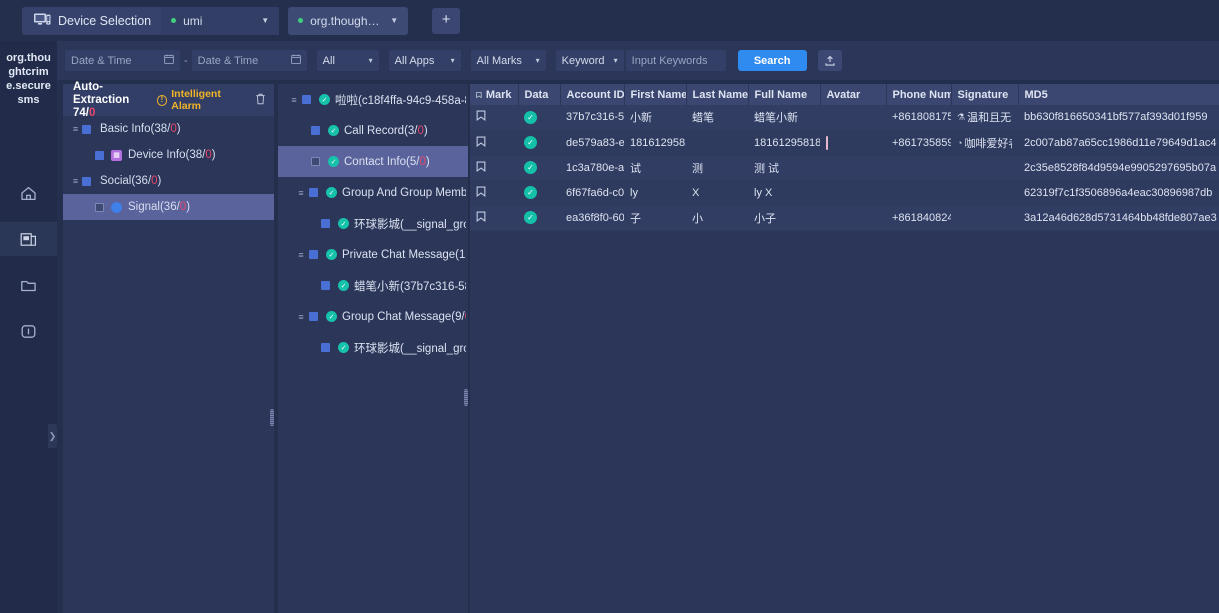 The width and height of the screenshot is (1219, 613). What do you see at coordinates (655, 94) in the screenshot?
I see `column-header-first-name: First Name` at bounding box center [655, 94].